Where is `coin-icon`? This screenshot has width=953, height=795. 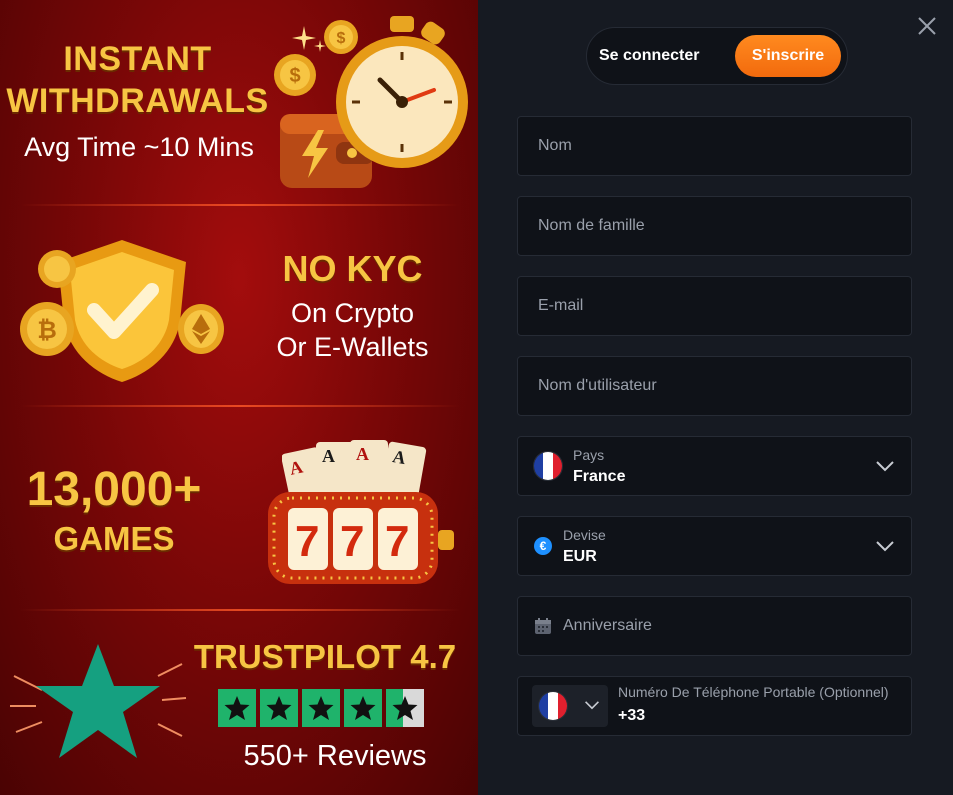
coin-icon is located at coordinates (57, 269).